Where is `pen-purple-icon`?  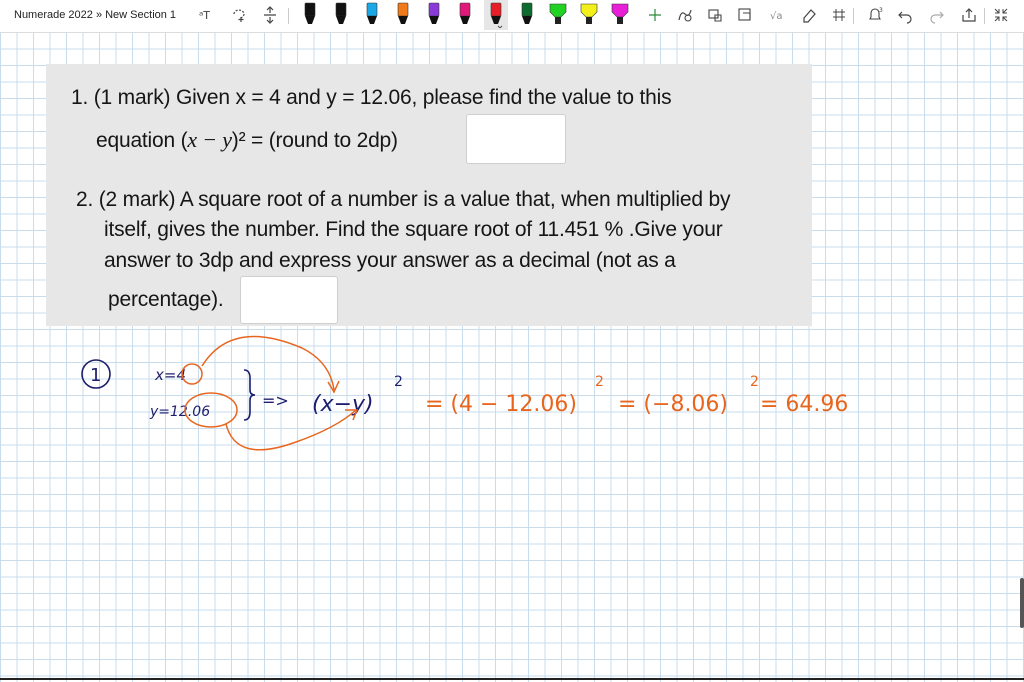 pen-purple-icon is located at coordinates (434, 15).